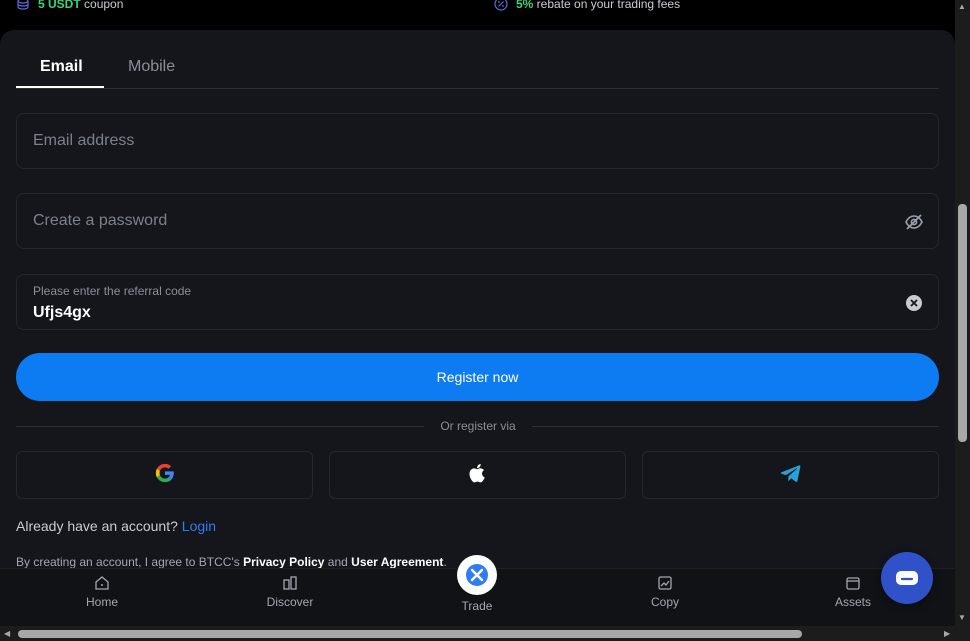 This screenshot has height=641, width=970. What do you see at coordinates (23, 5) in the screenshot?
I see `coins-icon` at bounding box center [23, 5].